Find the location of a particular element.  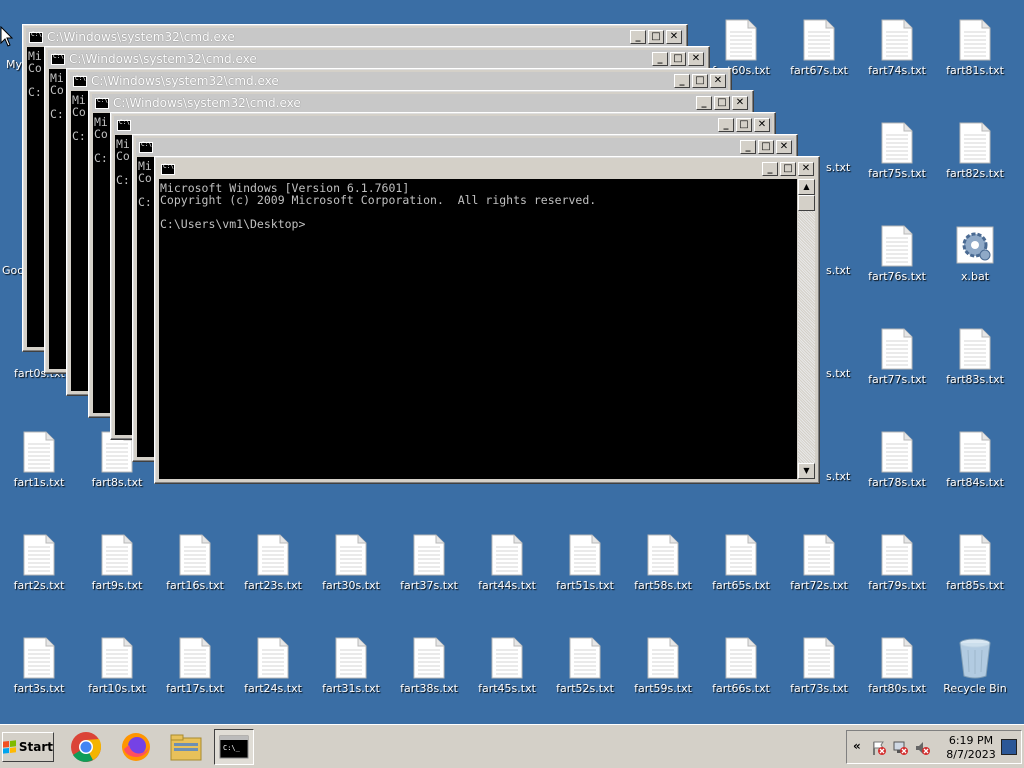

desktop-icon: fart80s.txt is located at coordinates (897, 671).